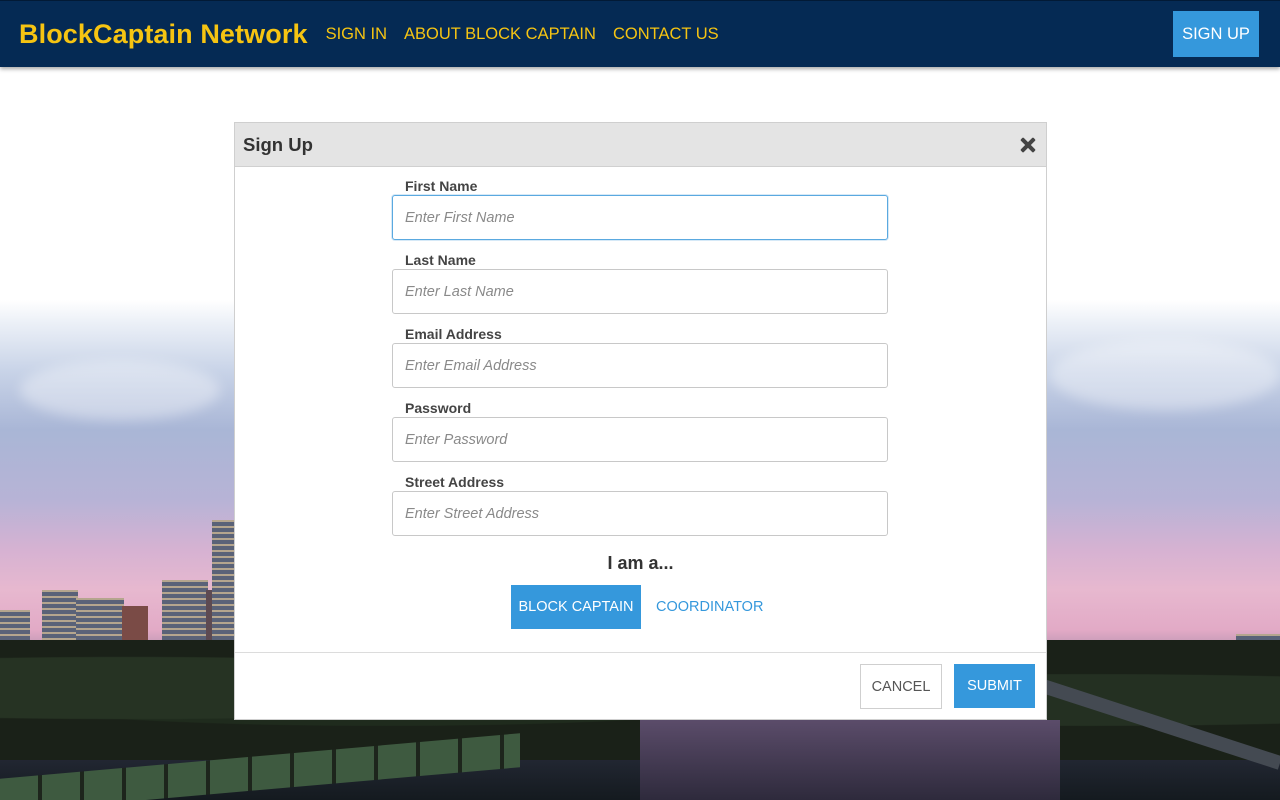 Image resolution: width=1280 pixels, height=800 pixels. Describe the element at coordinates (640, 291) in the screenshot. I see `last-name-input` at that location.